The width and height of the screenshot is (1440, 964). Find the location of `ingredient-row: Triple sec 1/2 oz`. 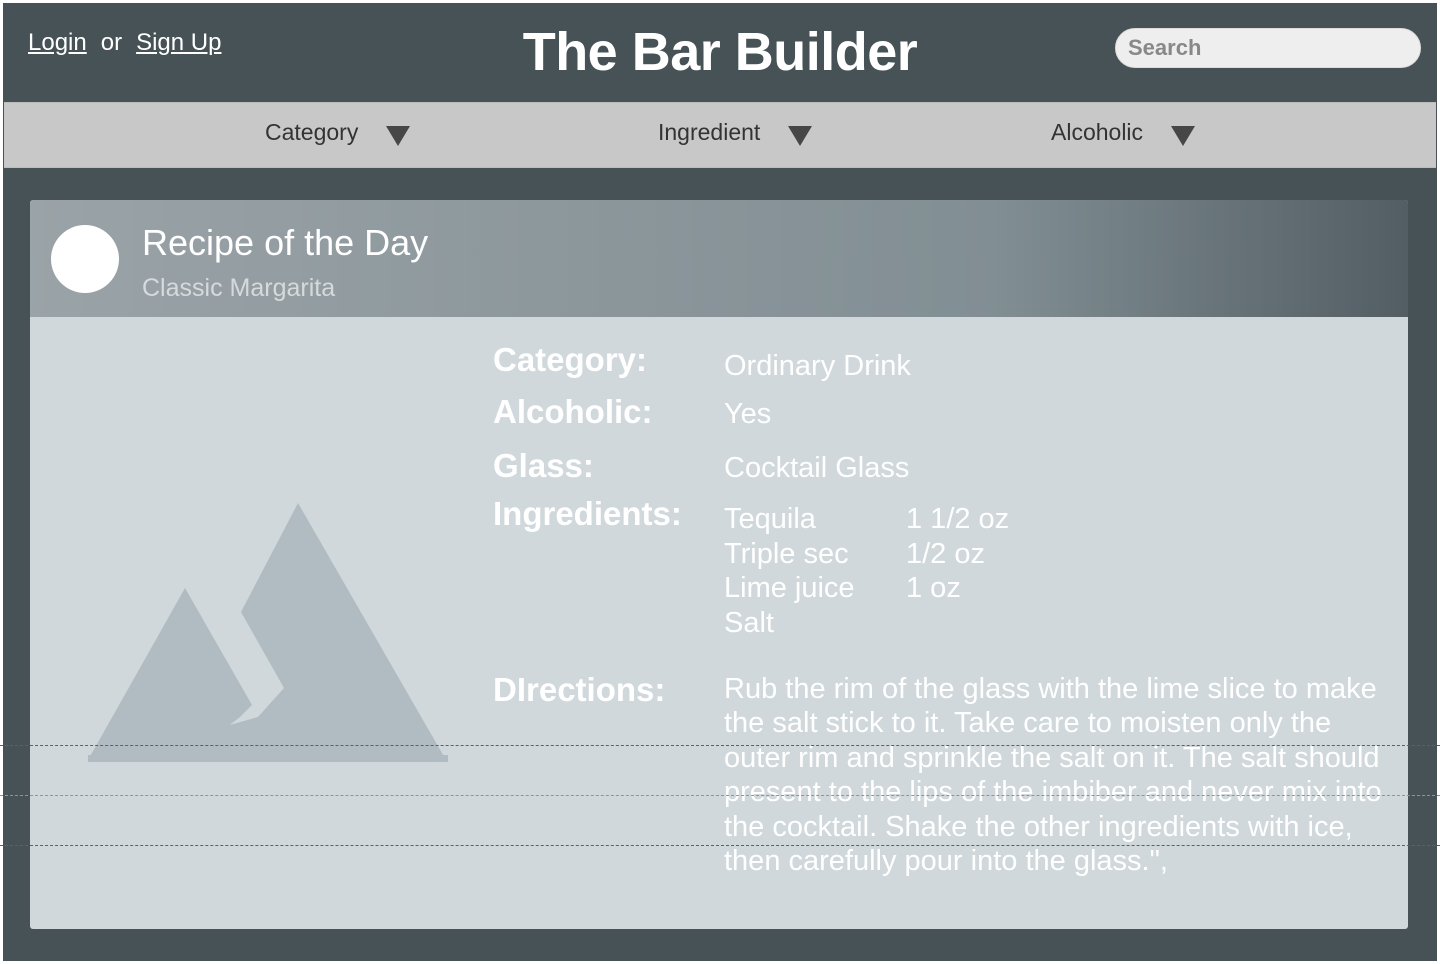

ingredient-row: Triple sec 1/2 oz is located at coordinates (866, 554).